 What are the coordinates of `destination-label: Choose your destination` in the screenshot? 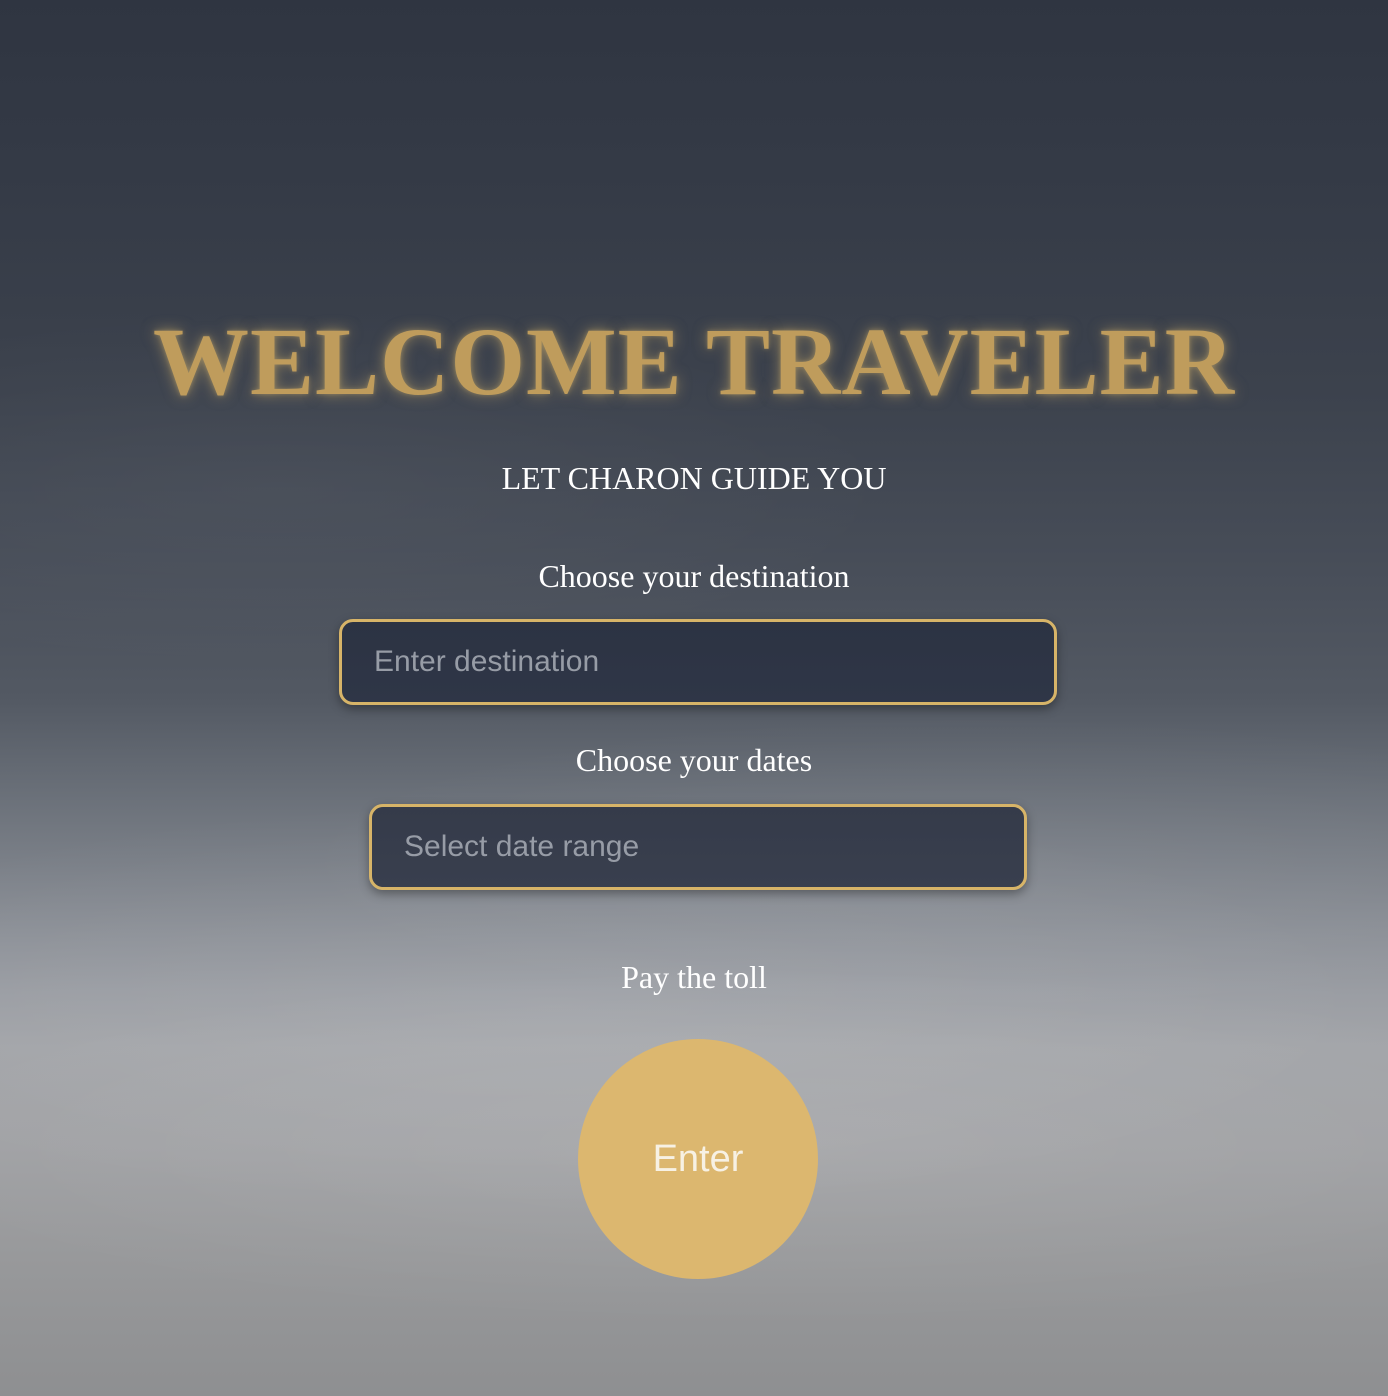 It's located at (694, 576).